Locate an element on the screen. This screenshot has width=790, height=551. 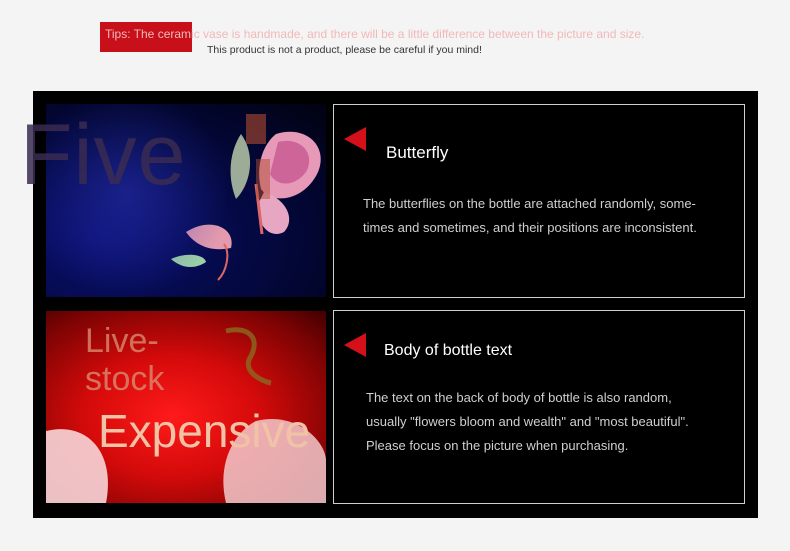
overlay-text-five: Five is located at coordinates (103, 155).